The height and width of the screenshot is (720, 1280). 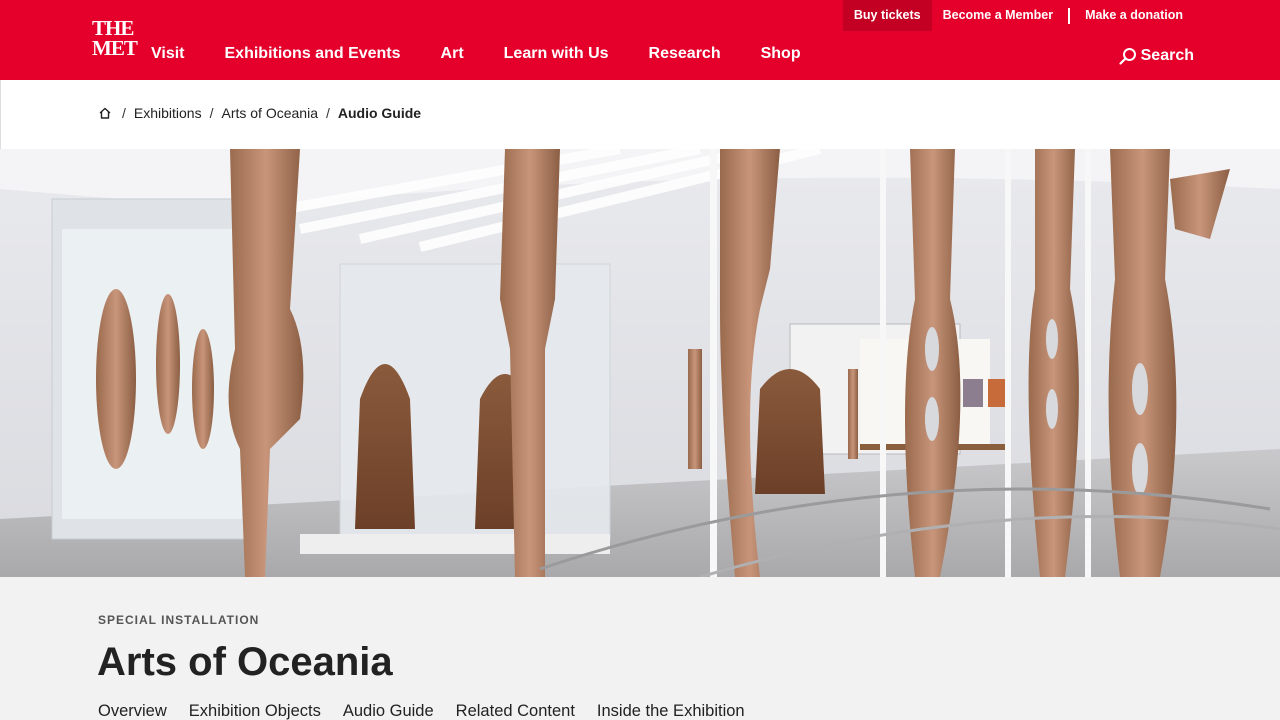 I want to click on make-donation-link: Make a donation, so click(x=1134, y=15).